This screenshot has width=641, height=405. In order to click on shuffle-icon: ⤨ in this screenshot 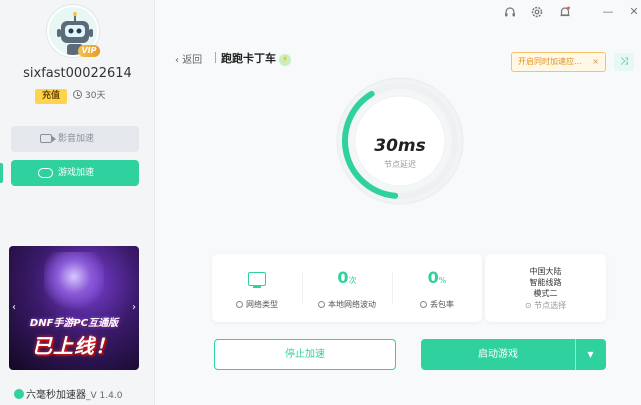, I will do `click(624, 62)`.